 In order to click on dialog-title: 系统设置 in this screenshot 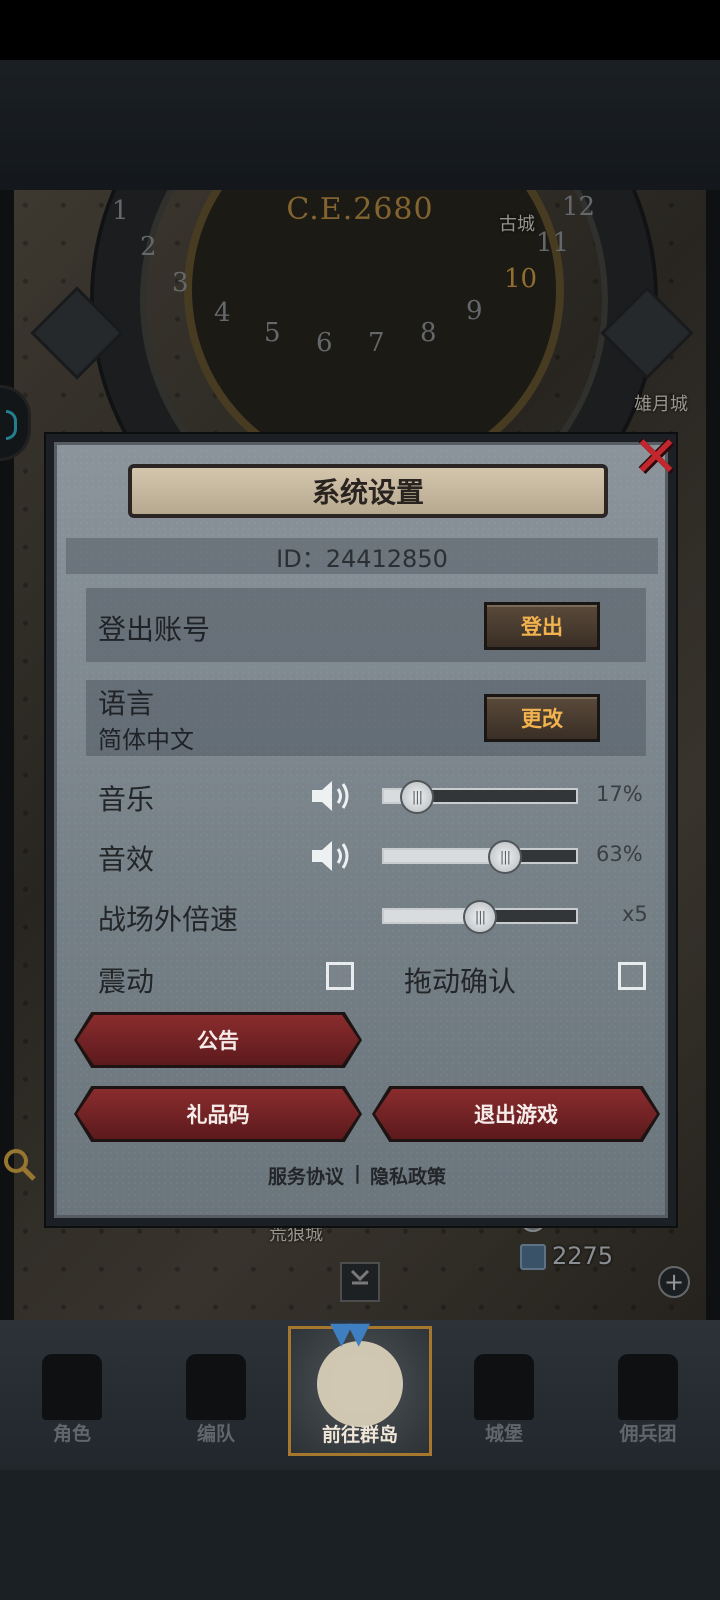, I will do `click(367, 492)`.